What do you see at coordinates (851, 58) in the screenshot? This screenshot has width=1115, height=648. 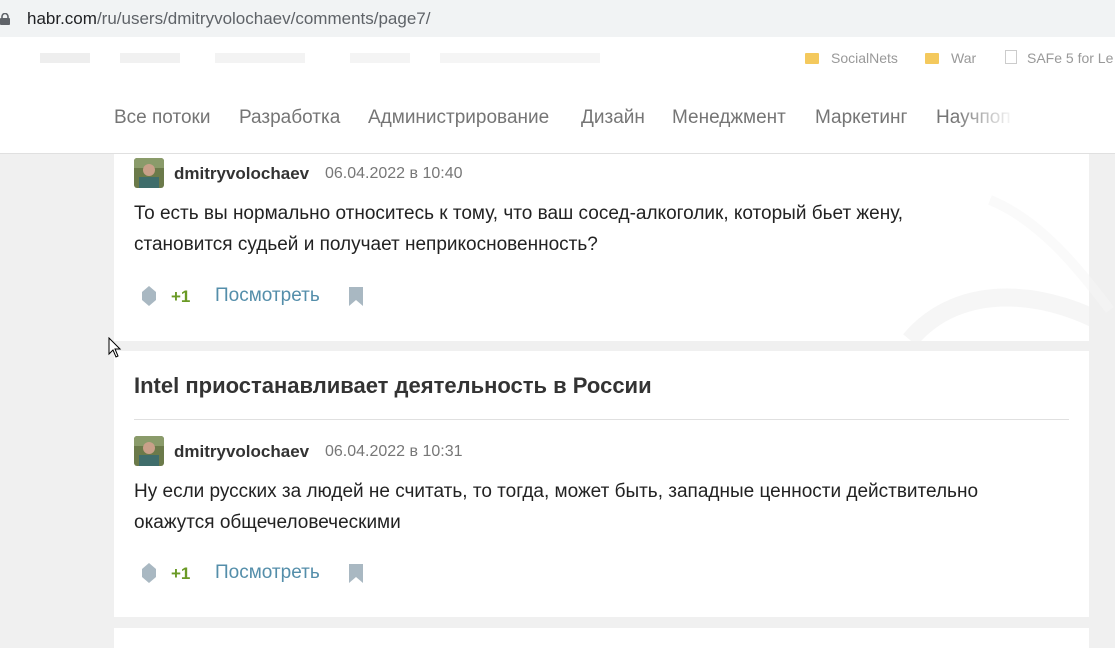 I see `bookmark-socialnets: SocialNets` at bounding box center [851, 58].